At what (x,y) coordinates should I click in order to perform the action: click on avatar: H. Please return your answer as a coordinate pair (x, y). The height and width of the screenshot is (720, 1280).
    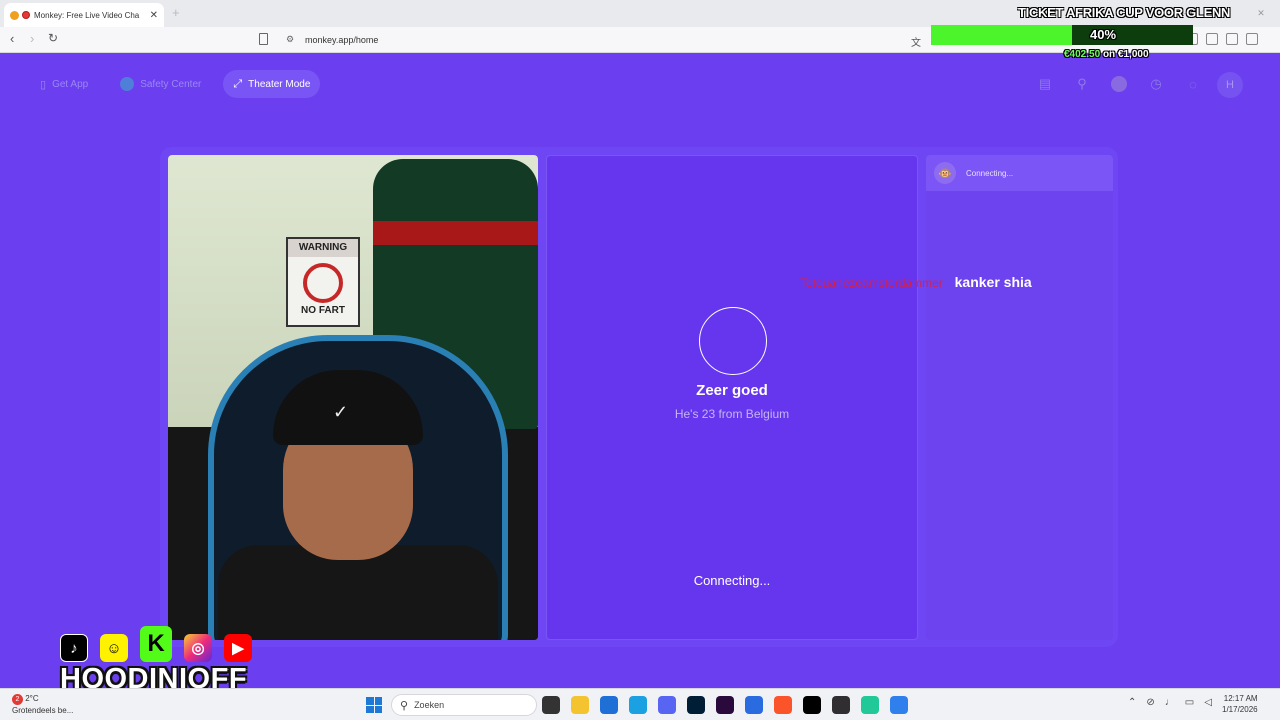
    Looking at the image, I should click on (1230, 85).